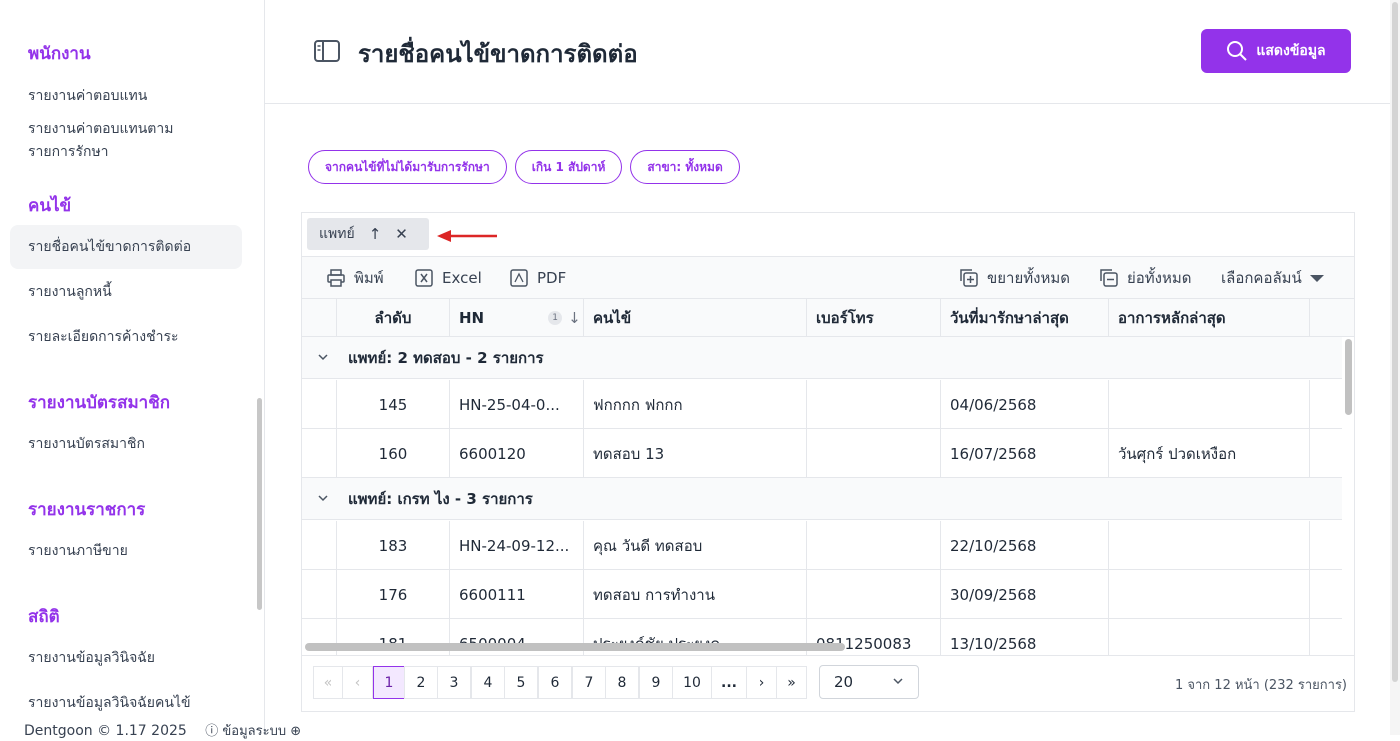 The image size is (1400, 741). I want to click on sidebar-item-sales-tax: รายงานภาษีขาย, so click(78, 551).